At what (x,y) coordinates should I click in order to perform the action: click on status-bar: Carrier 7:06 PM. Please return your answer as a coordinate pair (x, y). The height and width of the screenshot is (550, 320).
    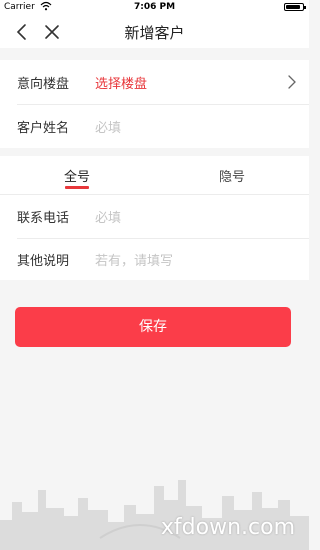
    Looking at the image, I should click on (154, 7).